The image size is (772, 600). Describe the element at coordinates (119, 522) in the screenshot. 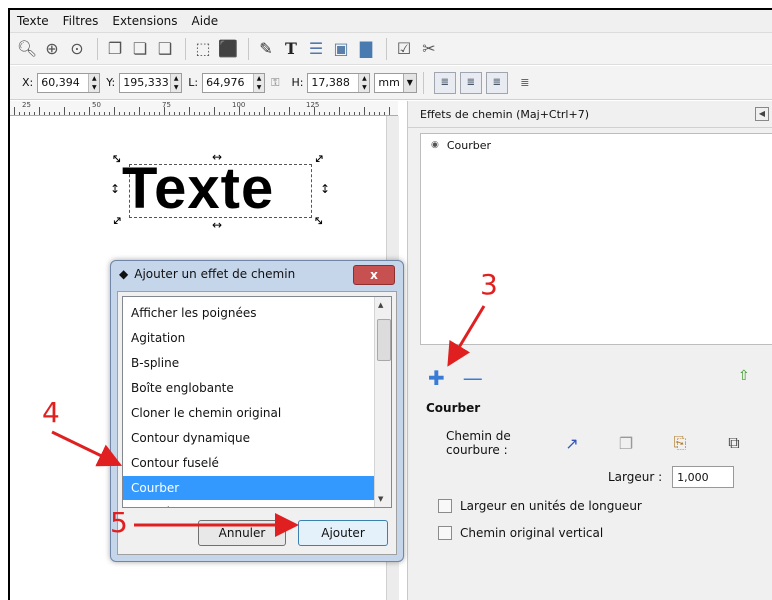

I see `annotation-step-5: 5` at that location.